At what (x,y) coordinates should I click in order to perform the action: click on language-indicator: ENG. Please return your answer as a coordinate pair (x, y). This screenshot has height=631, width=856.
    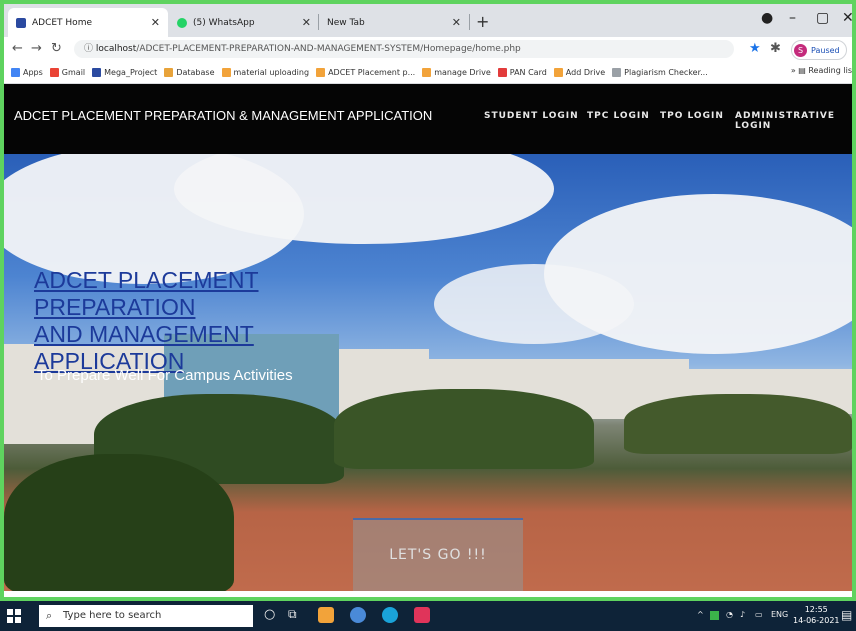
    Looking at the image, I should click on (779, 614).